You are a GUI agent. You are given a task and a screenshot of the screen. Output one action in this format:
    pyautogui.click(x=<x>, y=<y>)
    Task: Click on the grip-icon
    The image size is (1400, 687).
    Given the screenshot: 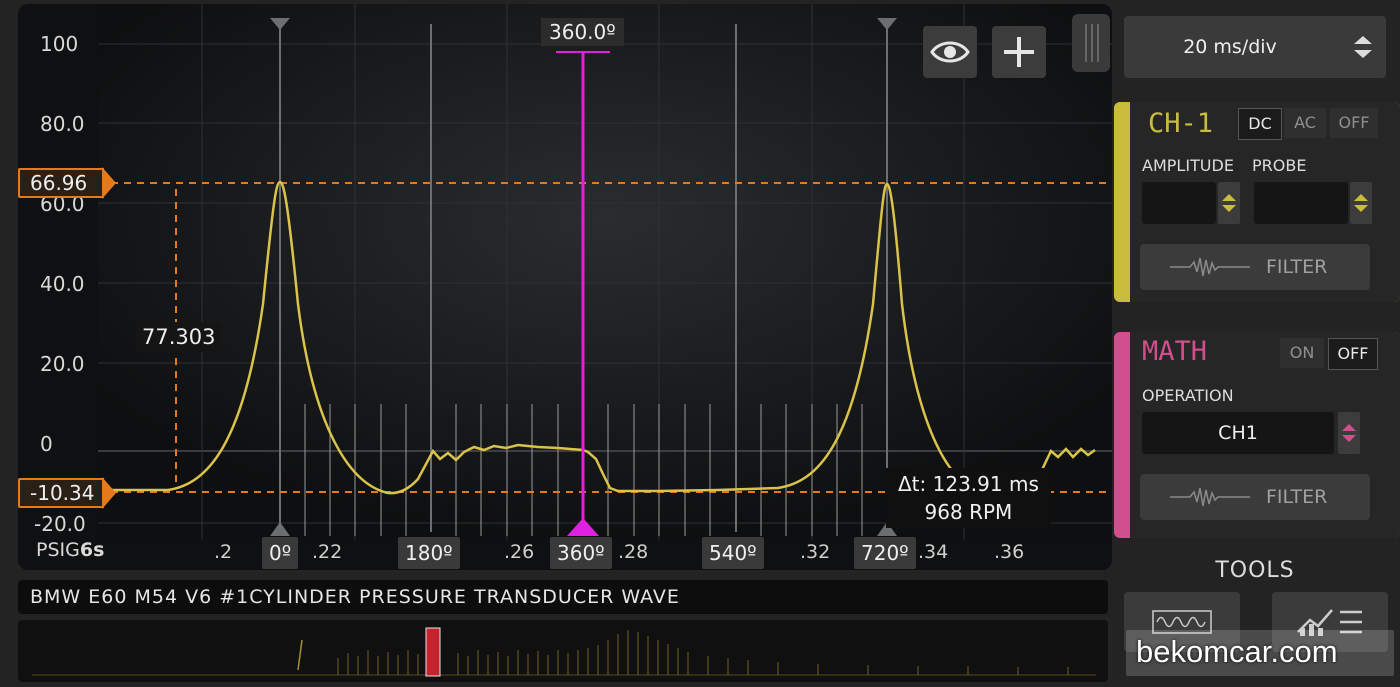 What is the action you would take?
    pyautogui.click(x=1092, y=43)
    